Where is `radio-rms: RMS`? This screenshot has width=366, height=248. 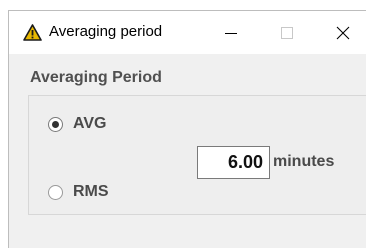 radio-rms: RMS is located at coordinates (78, 192).